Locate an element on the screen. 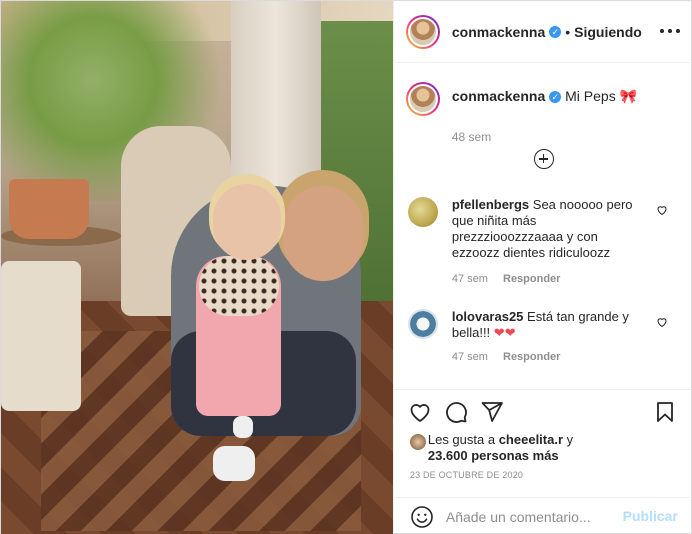  caption-time: 48 sem is located at coordinates (471, 137).